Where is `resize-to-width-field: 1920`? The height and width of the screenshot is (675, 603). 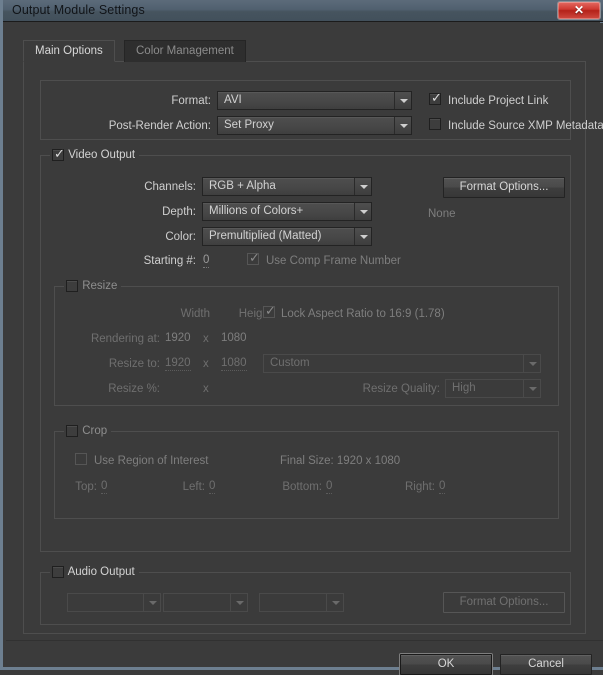
resize-to-width-field: 1920 is located at coordinates (178, 364).